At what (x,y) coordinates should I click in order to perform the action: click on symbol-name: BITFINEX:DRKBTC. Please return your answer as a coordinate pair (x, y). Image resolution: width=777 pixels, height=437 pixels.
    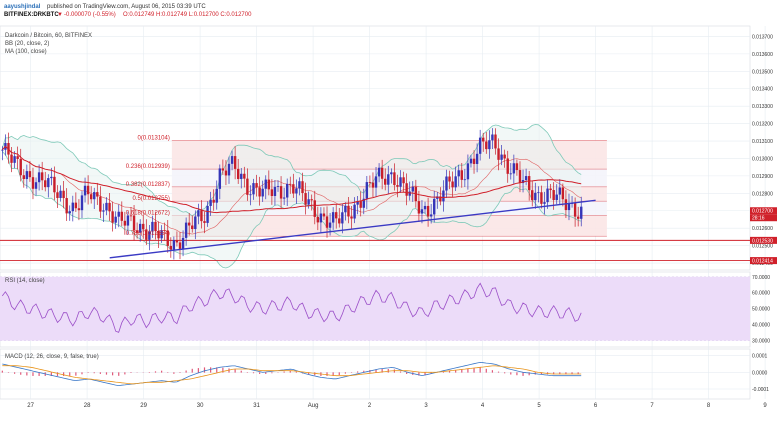
    Looking at the image, I should click on (31, 15).